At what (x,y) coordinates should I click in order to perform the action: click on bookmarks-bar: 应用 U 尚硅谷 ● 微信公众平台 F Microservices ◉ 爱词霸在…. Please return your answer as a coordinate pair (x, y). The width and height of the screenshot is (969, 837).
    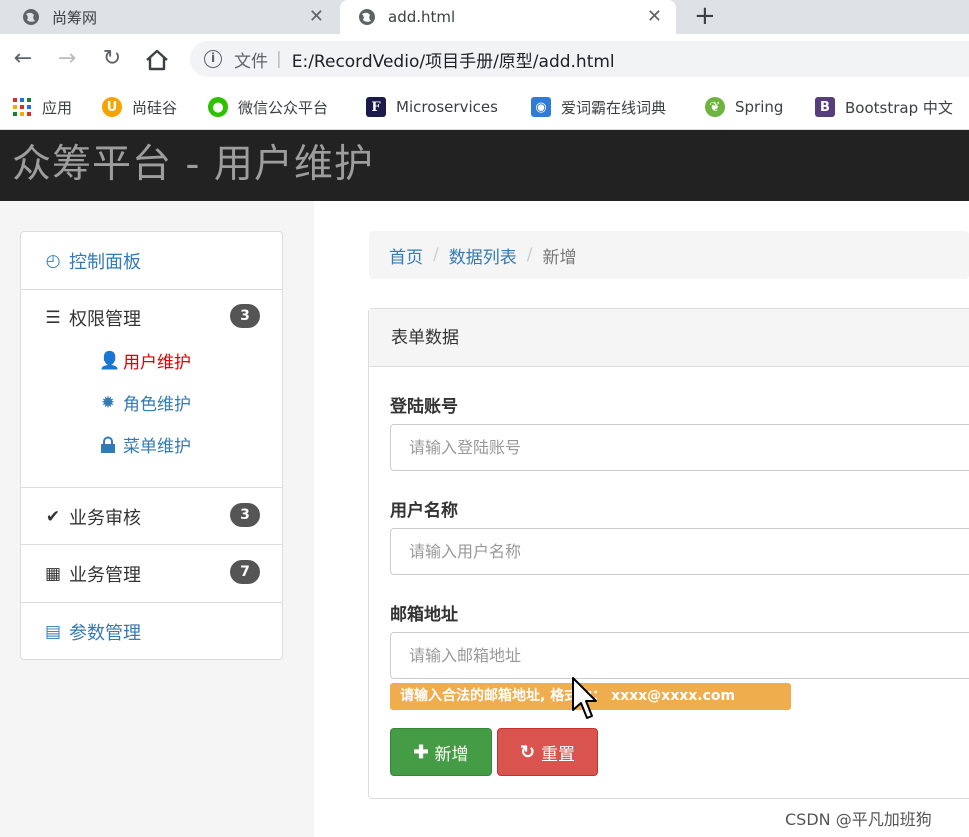
    Looking at the image, I should click on (484, 107).